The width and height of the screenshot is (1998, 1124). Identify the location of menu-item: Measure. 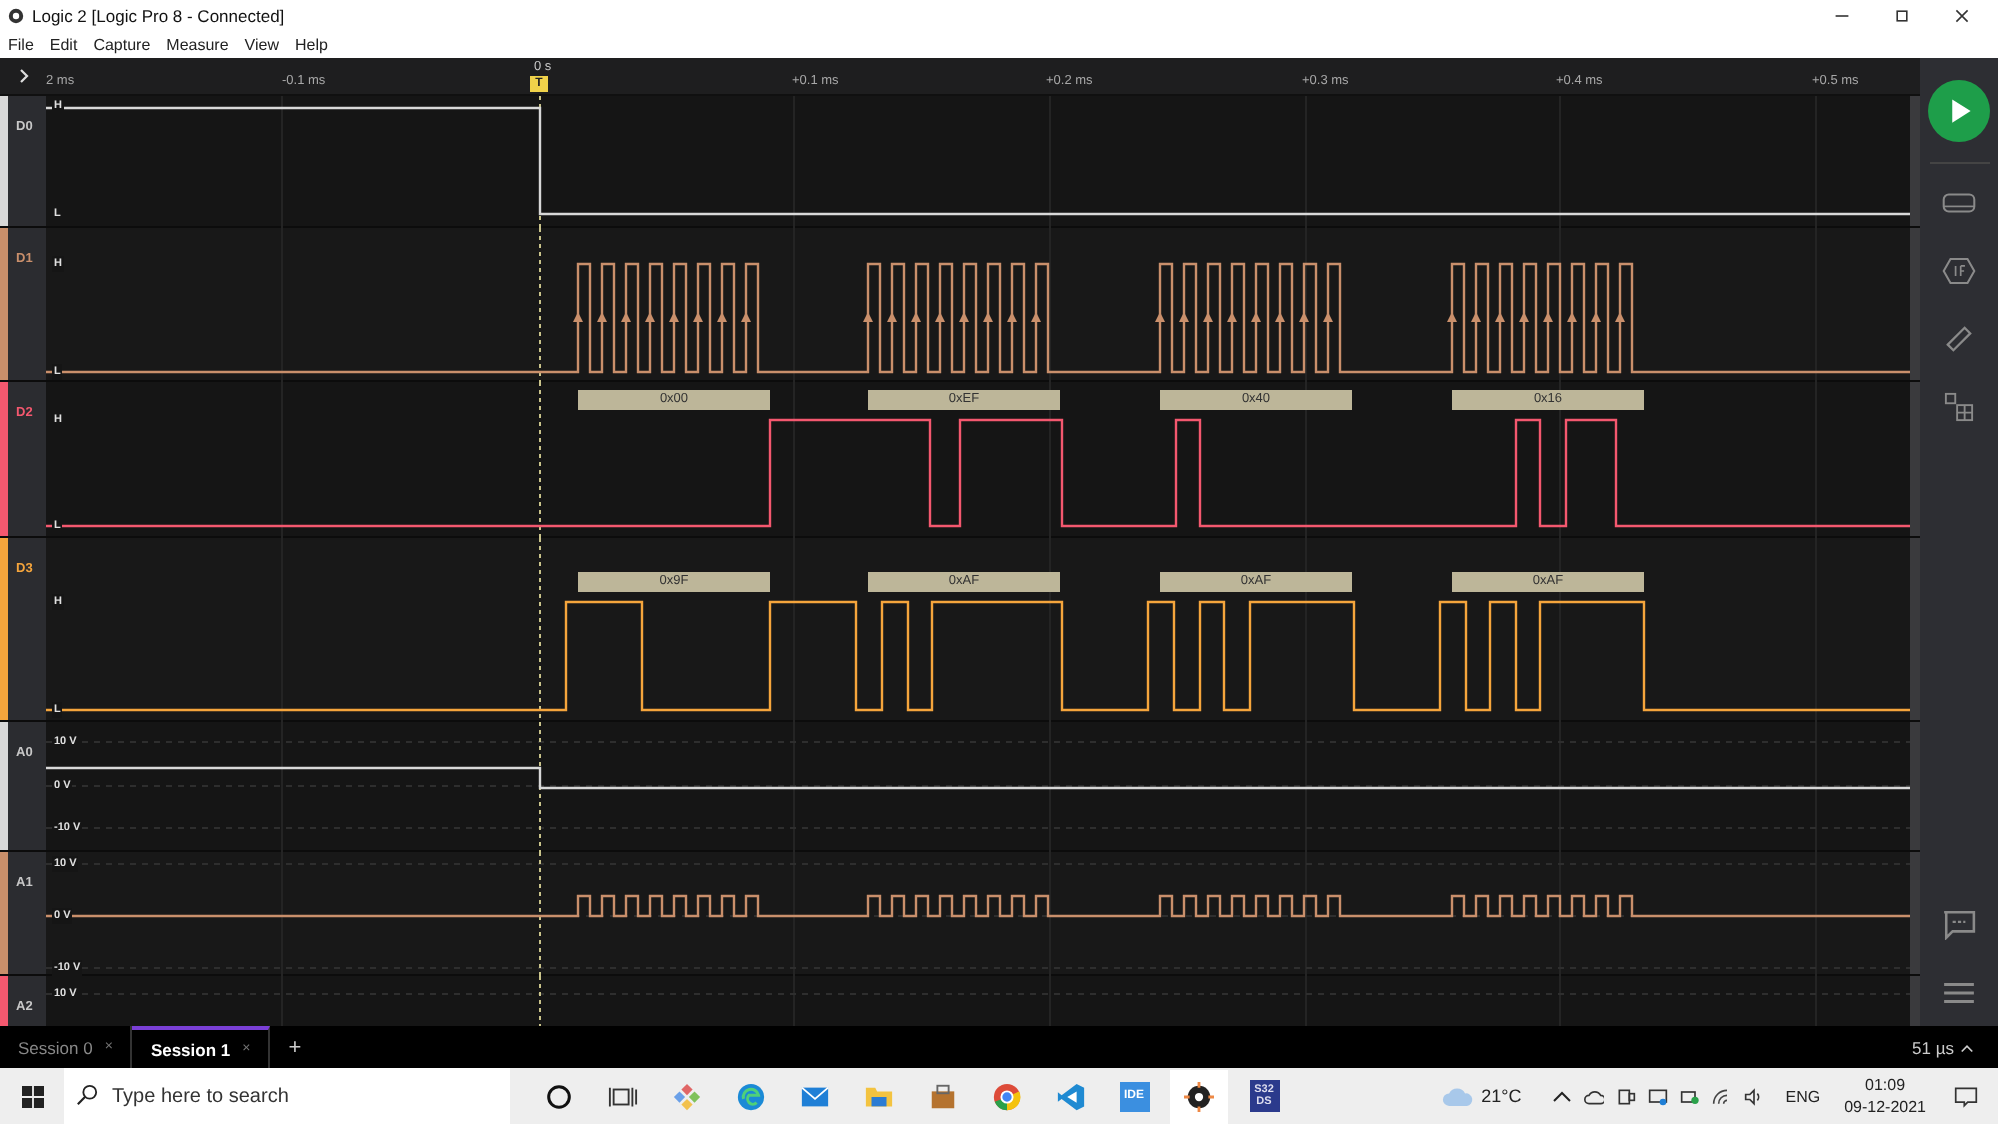
(197, 44).